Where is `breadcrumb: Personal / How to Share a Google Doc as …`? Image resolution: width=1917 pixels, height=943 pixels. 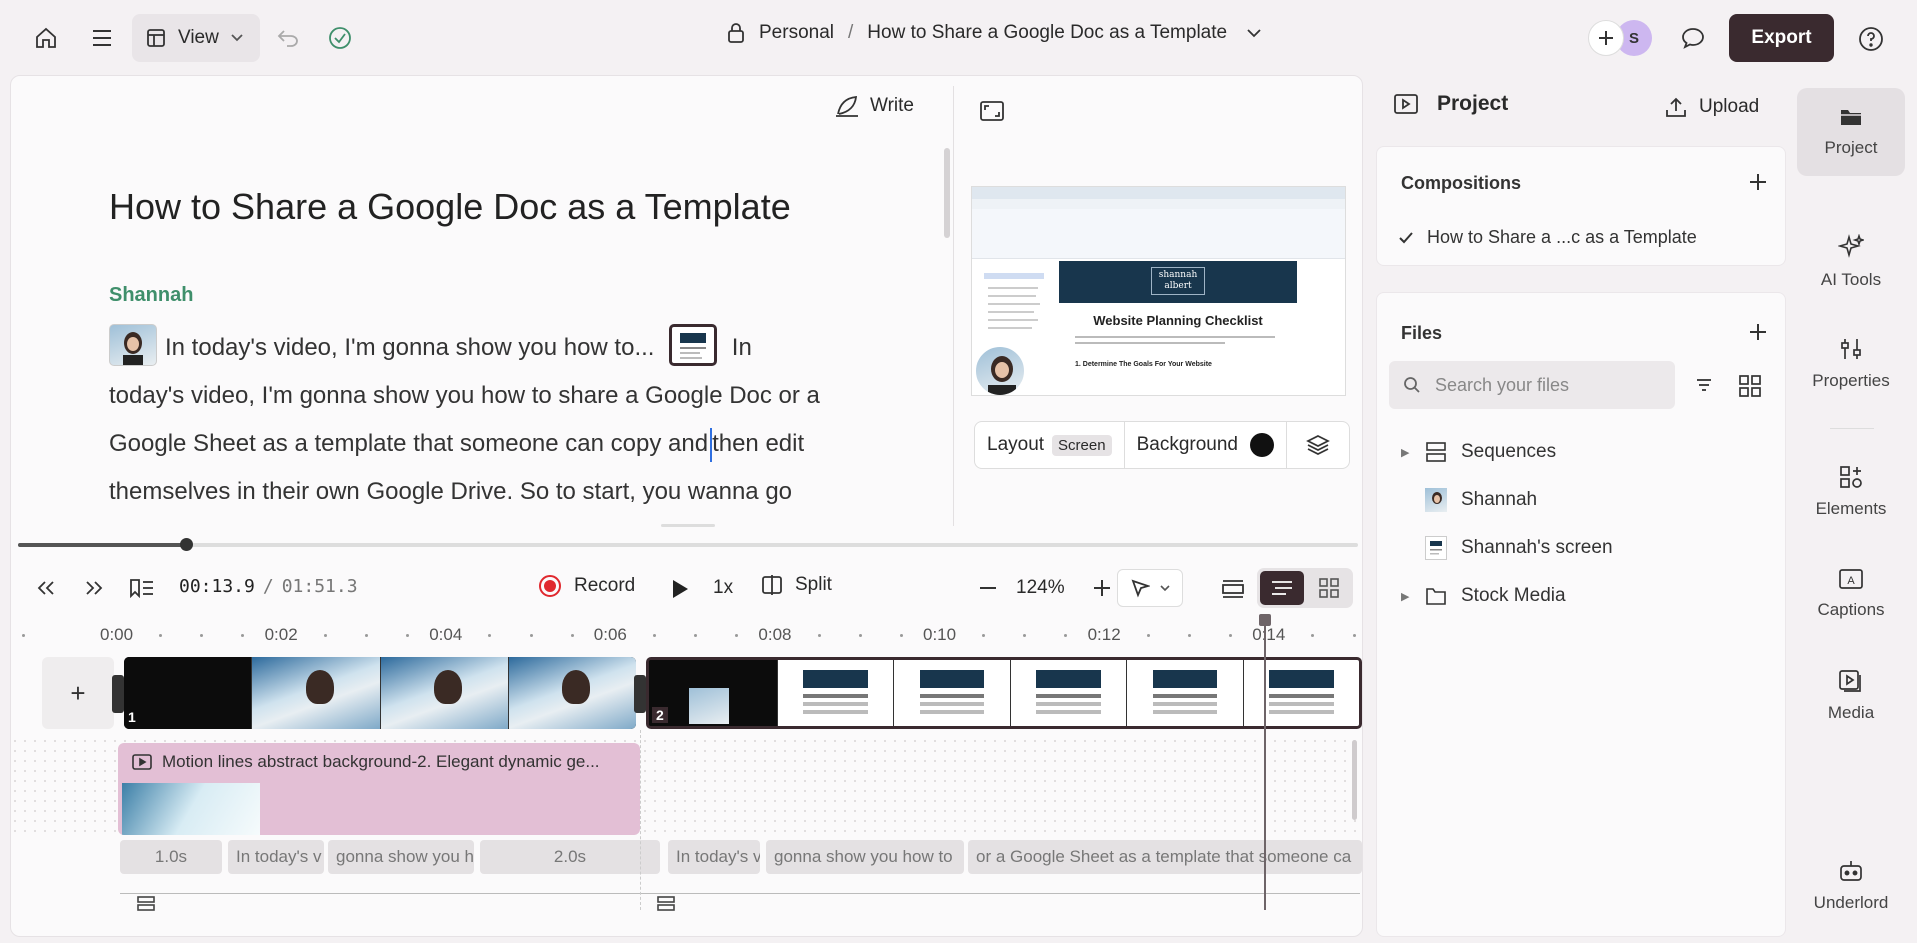 breadcrumb: Personal / How to Share a Google Doc as … is located at coordinates (994, 33).